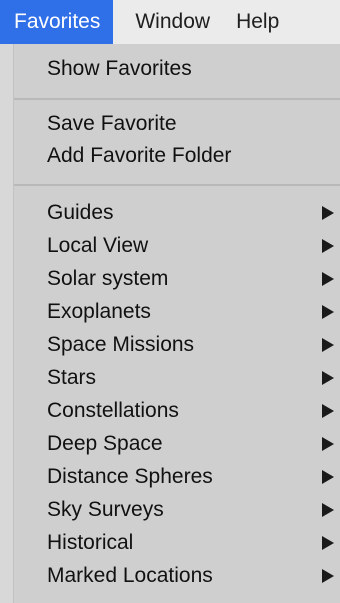 This screenshot has width=340, height=603. I want to click on menu-item-label: Add Favorite Folder, so click(139, 155).